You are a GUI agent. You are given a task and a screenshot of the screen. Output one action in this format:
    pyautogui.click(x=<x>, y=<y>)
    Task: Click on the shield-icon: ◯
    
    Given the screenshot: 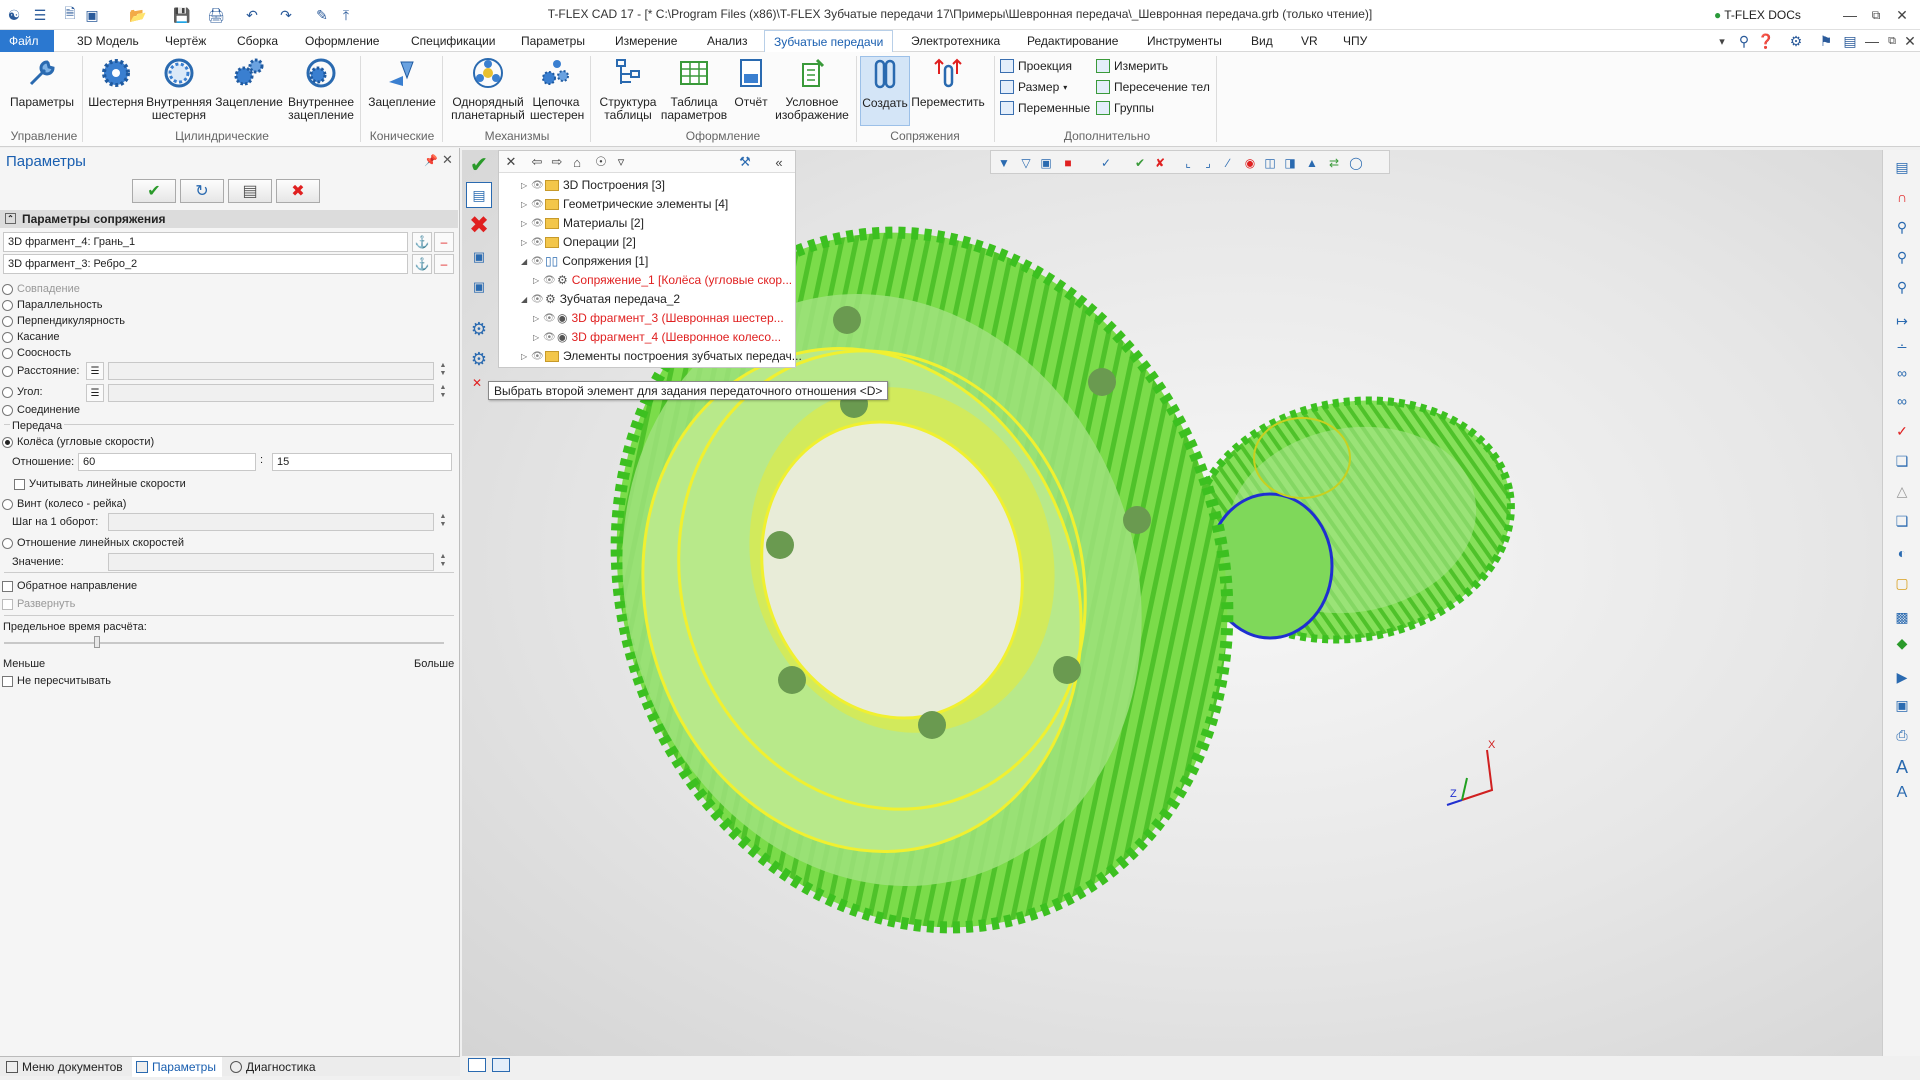 What is the action you would take?
    pyautogui.click(x=1356, y=163)
    